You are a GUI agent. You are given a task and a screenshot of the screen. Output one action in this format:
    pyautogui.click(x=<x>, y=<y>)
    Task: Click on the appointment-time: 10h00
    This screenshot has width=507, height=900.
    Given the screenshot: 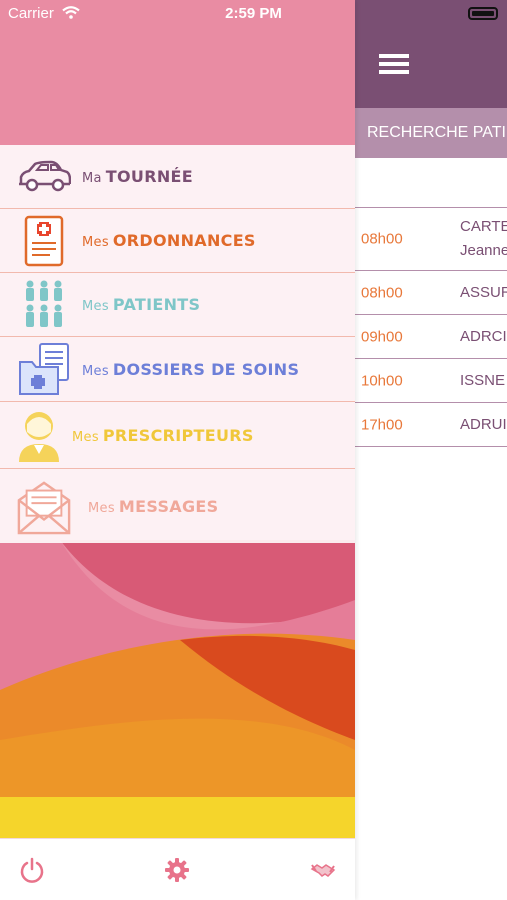 What is the action you would take?
    pyautogui.click(x=382, y=380)
    